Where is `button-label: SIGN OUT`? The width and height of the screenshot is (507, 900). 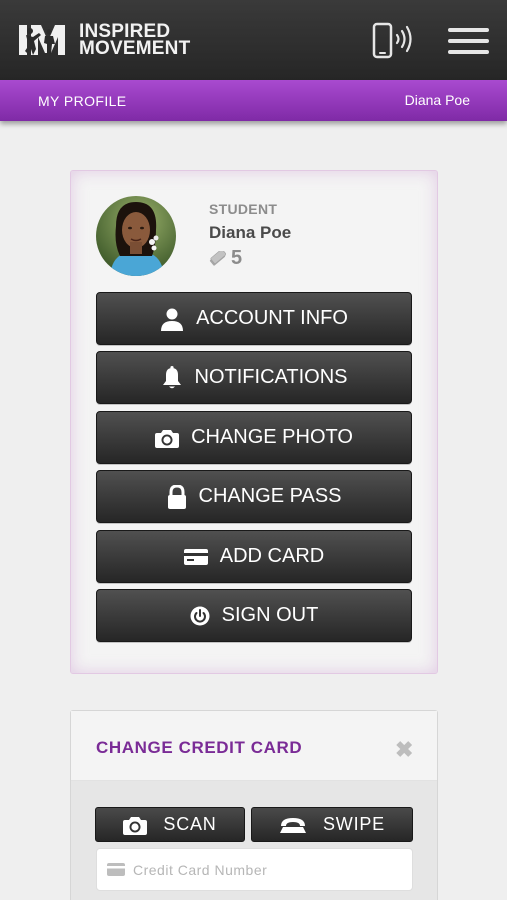
button-label: SIGN OUT is located at coordinates (270, 615).